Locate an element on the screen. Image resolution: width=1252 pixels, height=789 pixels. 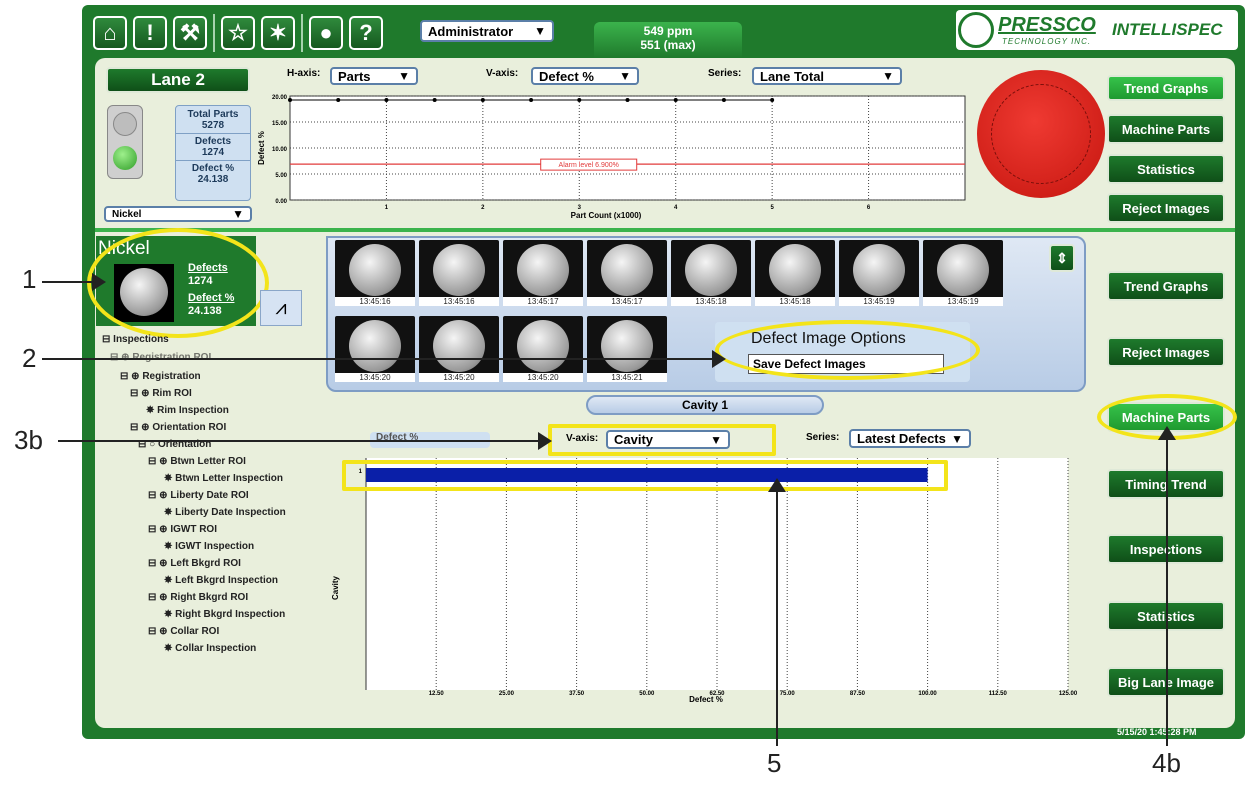
haxis-label: H-axis: is located at coordinates (304, 73).